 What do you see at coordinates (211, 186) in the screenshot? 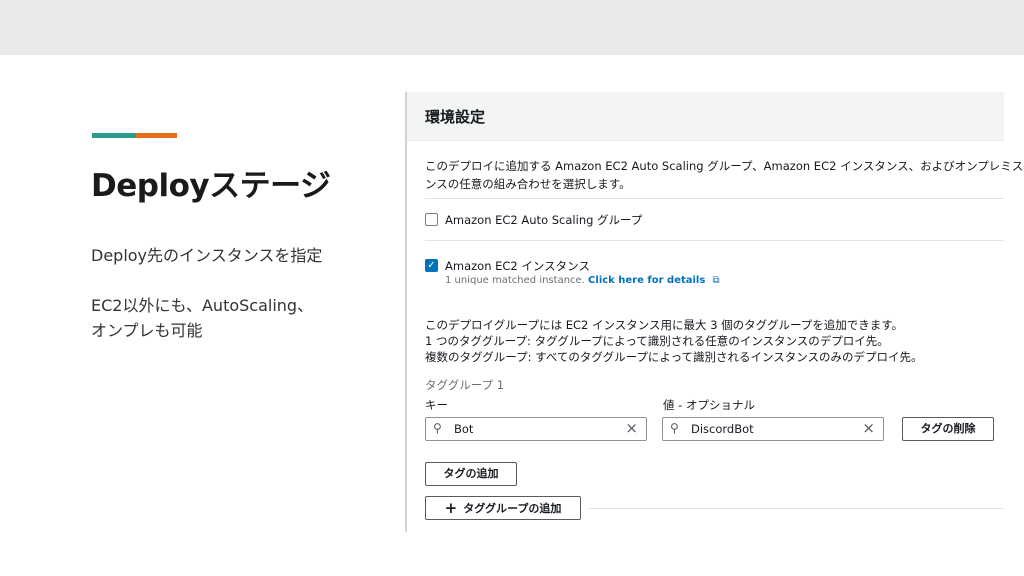
I see `slide-title: Deployステージ` at bounding box center [211, 186].